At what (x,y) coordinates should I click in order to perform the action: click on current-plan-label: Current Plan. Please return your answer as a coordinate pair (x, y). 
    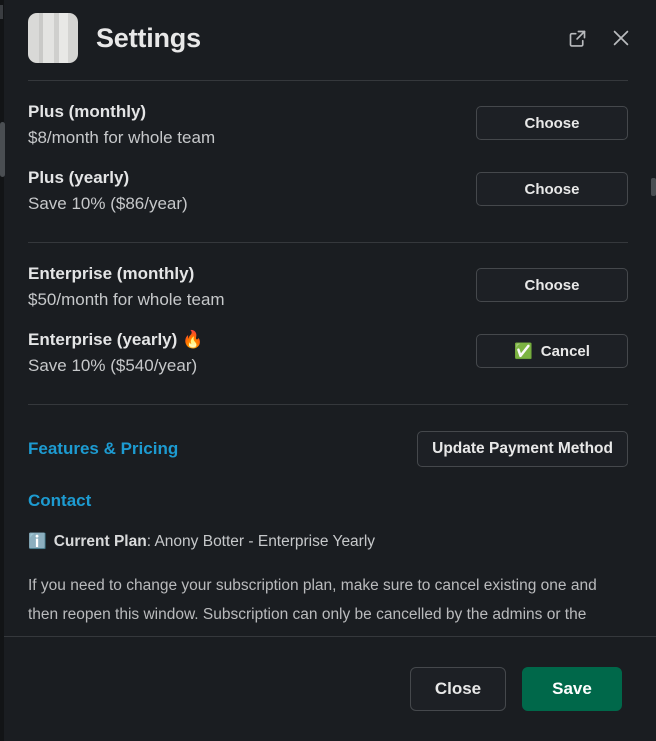
    Looking at the image, I should click on (100, 541).